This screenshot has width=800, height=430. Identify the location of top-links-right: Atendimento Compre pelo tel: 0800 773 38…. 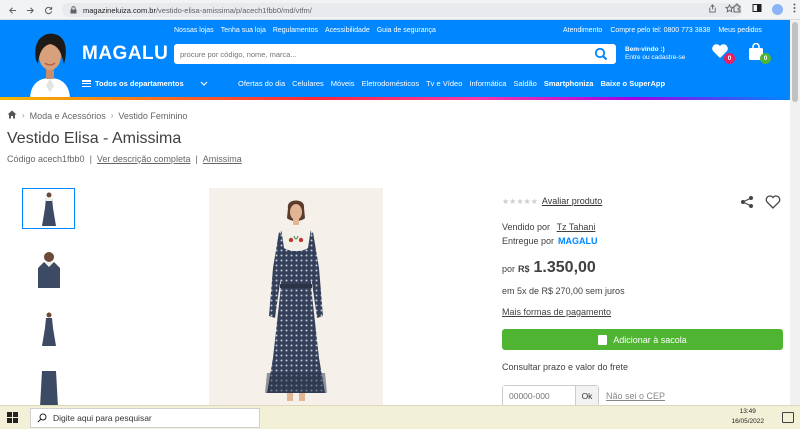
(662, 30).